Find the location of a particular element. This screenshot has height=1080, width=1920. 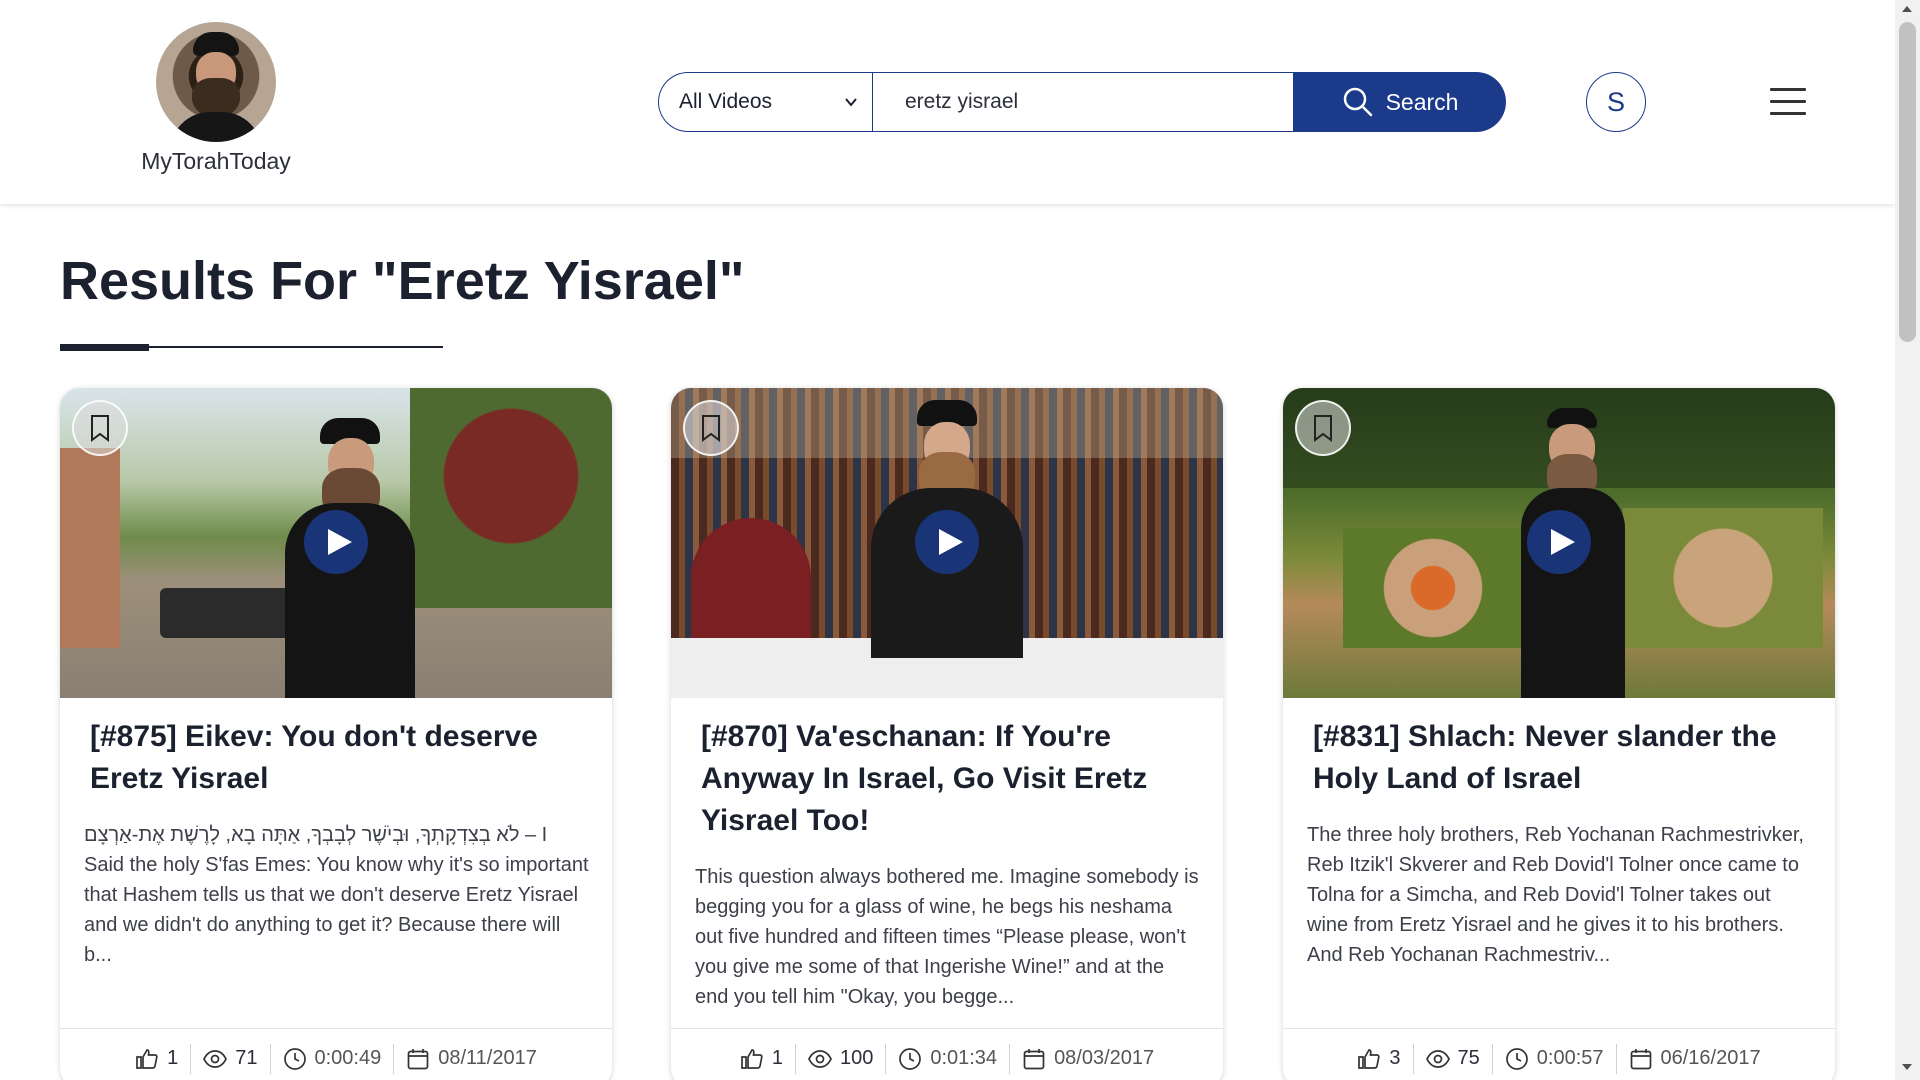

video-stats: 1 100 0:01:34 08/03/2017 is located at coordinates (947, 1054).